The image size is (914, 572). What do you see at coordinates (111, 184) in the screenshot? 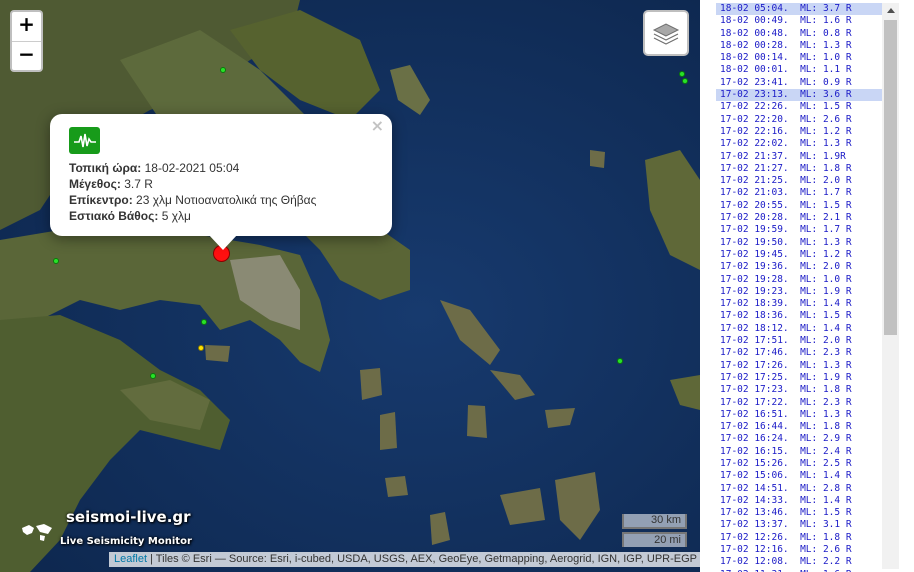
I see `popup-magnitude: Μέγεθος: 3.7 R` at bounding box center [111, 184].